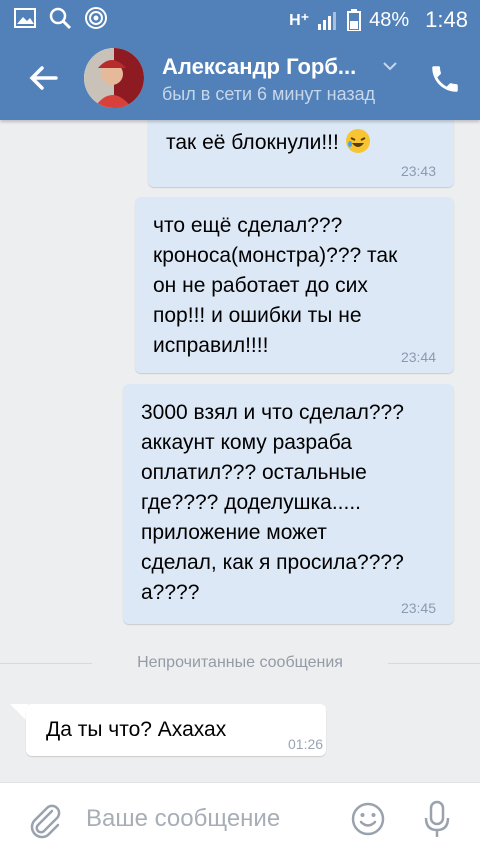 The image size is (480, 855). I want to click on unread-label: Непрочитанные сообщения, so click(240, 662).